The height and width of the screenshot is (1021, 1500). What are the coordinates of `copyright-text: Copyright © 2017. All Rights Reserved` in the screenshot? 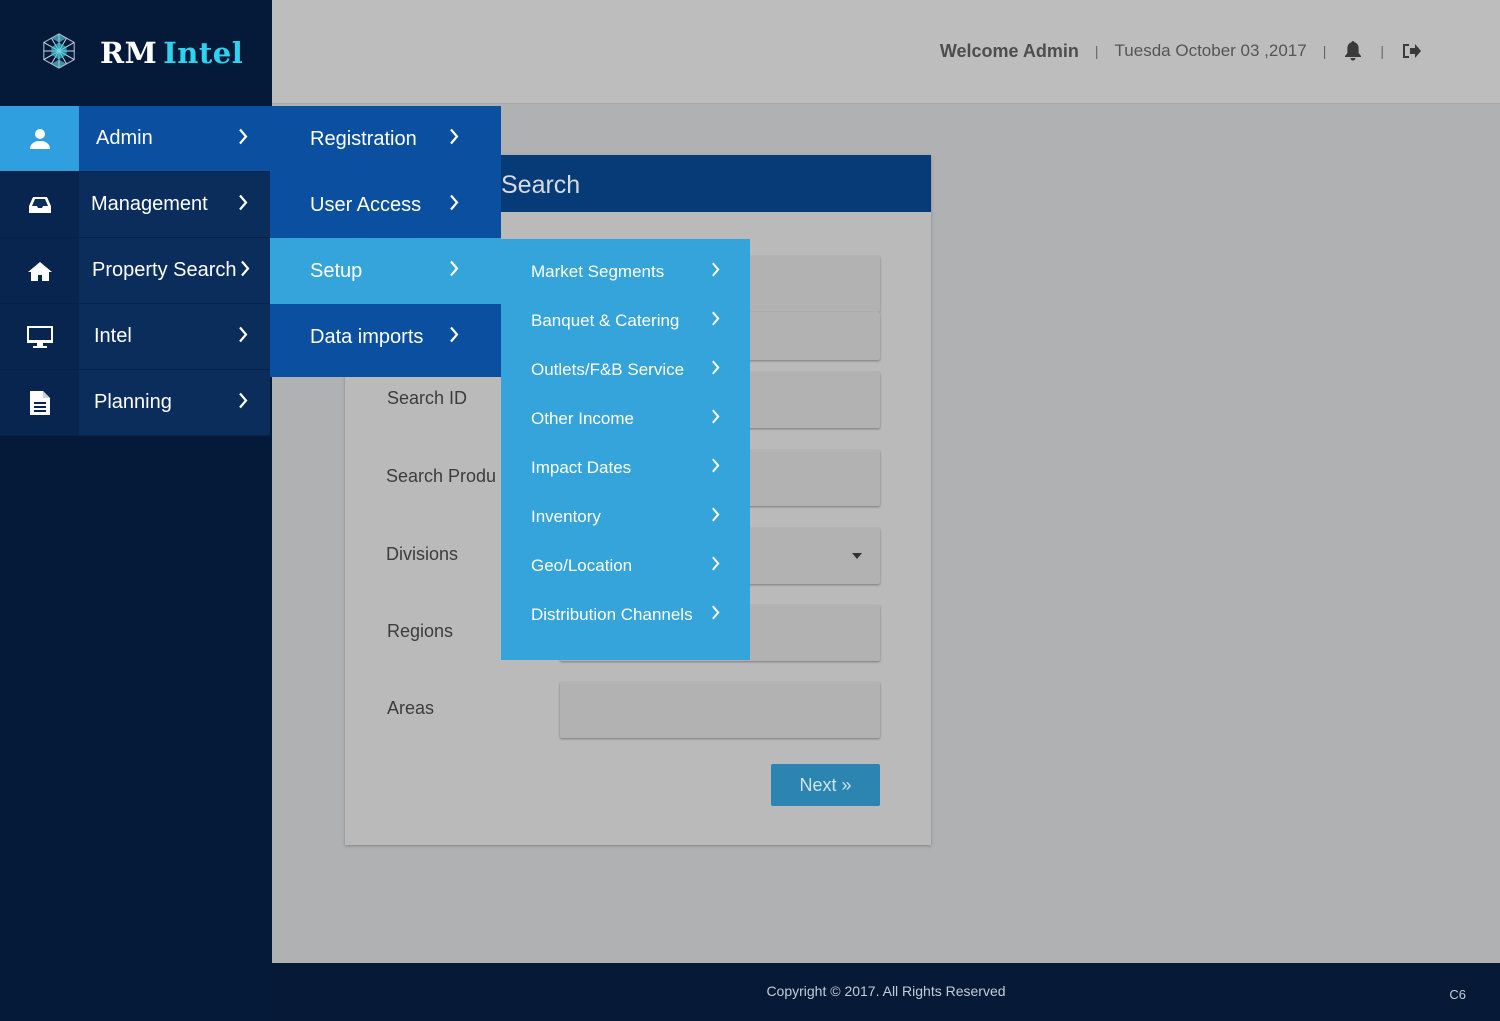 It's located at (886, 991).